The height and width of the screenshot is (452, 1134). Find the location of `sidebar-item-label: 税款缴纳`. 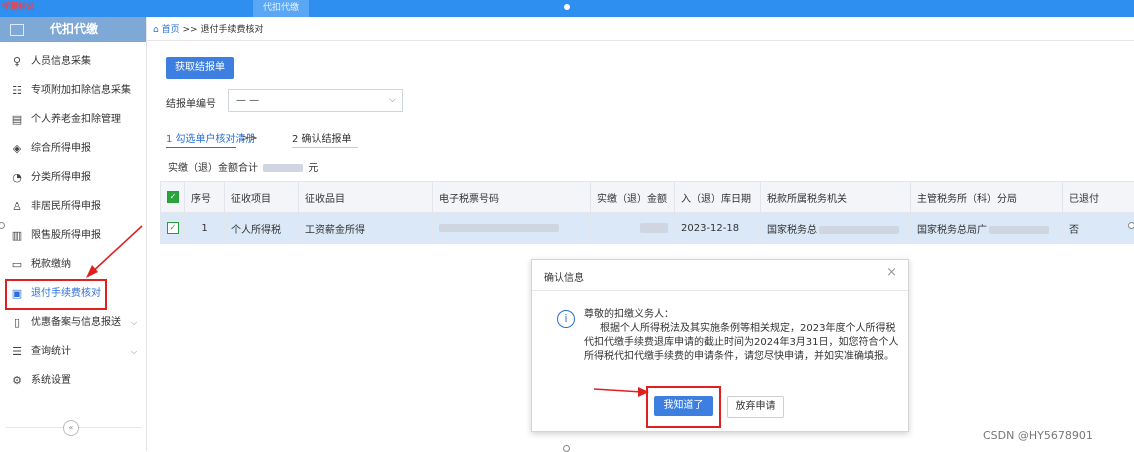

sidebar-item-label: 税款缴纳 is located at coordinates (51, 265).